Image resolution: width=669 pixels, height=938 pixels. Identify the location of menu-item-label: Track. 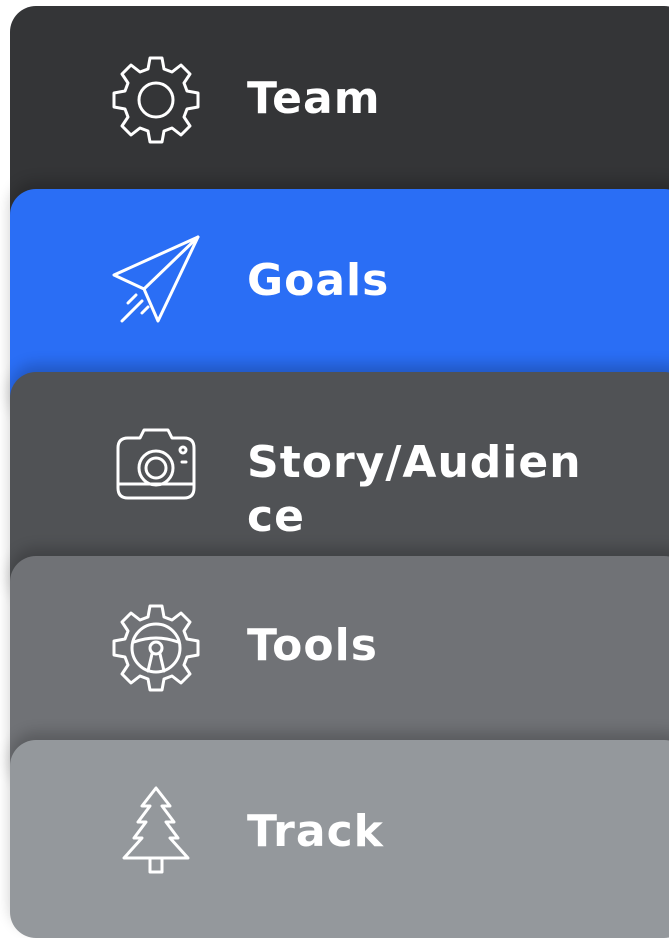
(315, 831).